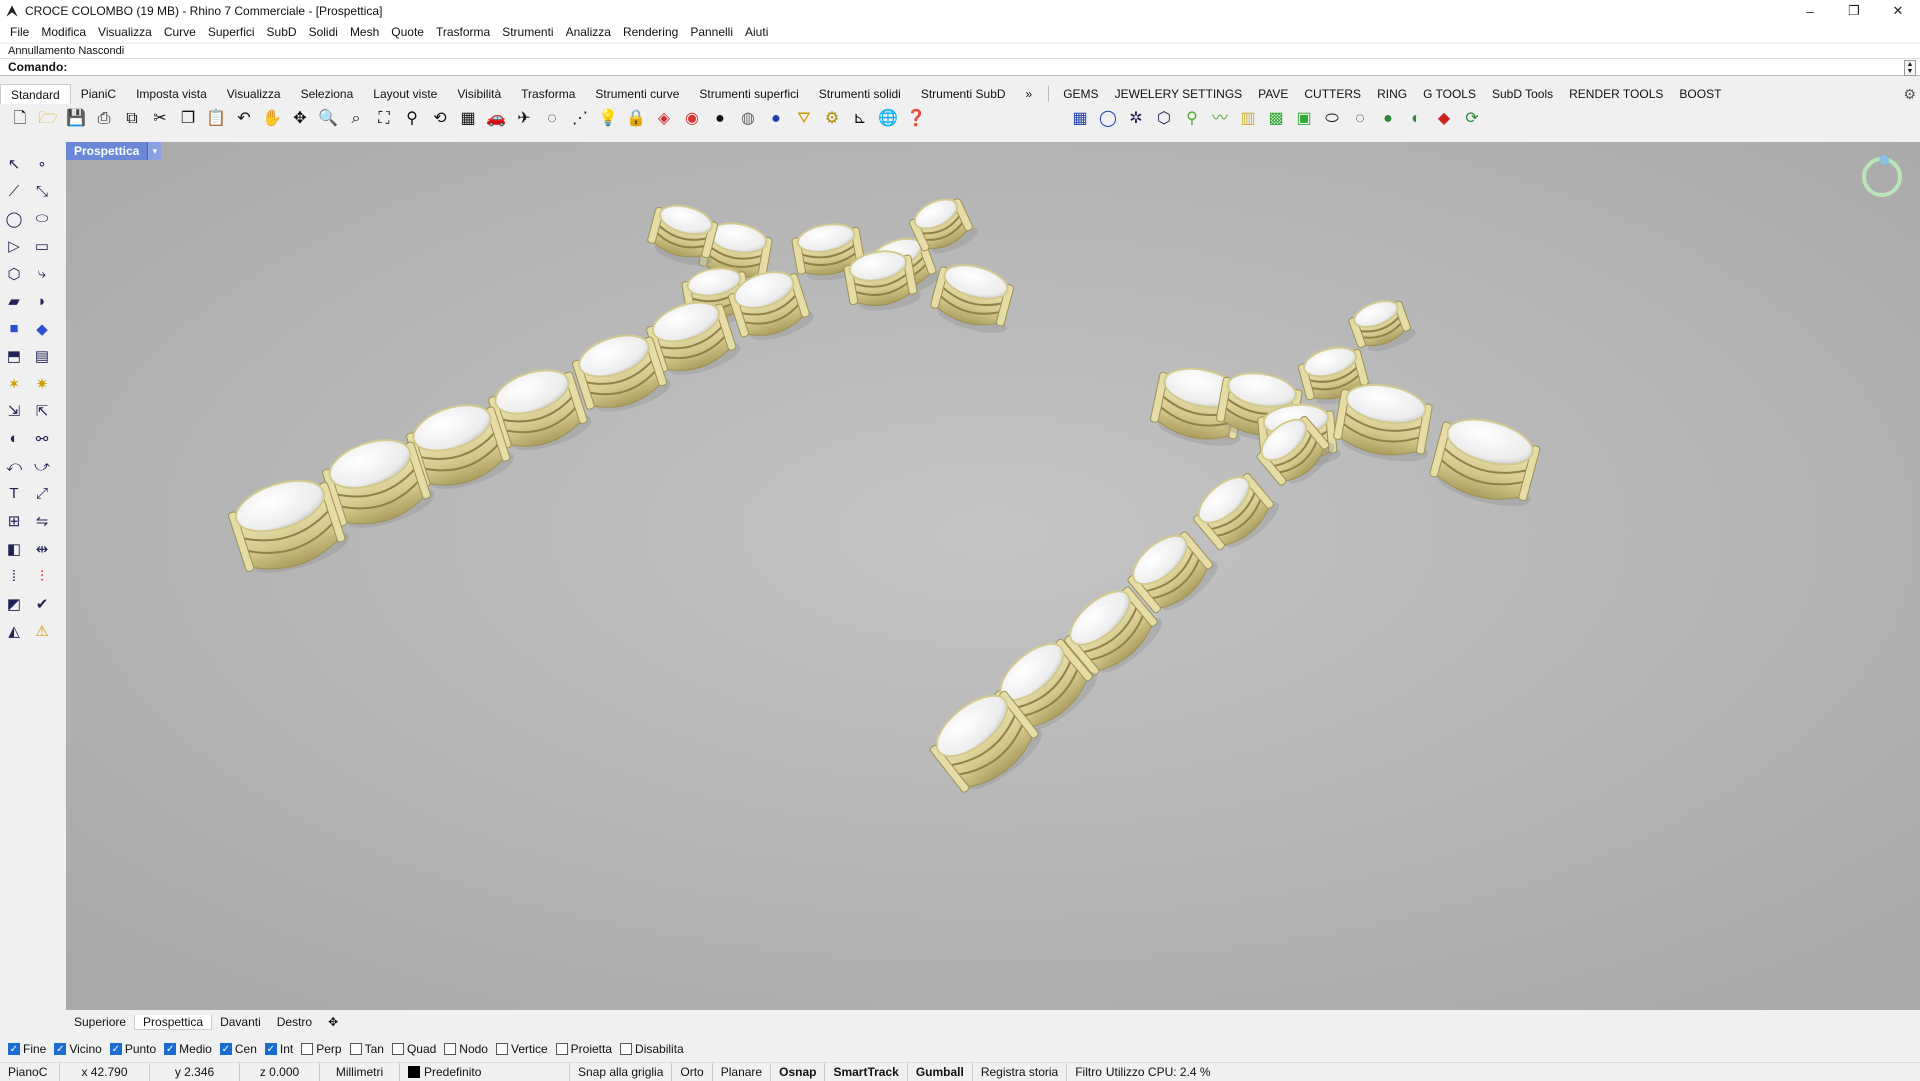  What do you see at coordinates (328, 119) in the screenshot?
I see `zoom-icon: 🔍` at bounding box center [328, 119].